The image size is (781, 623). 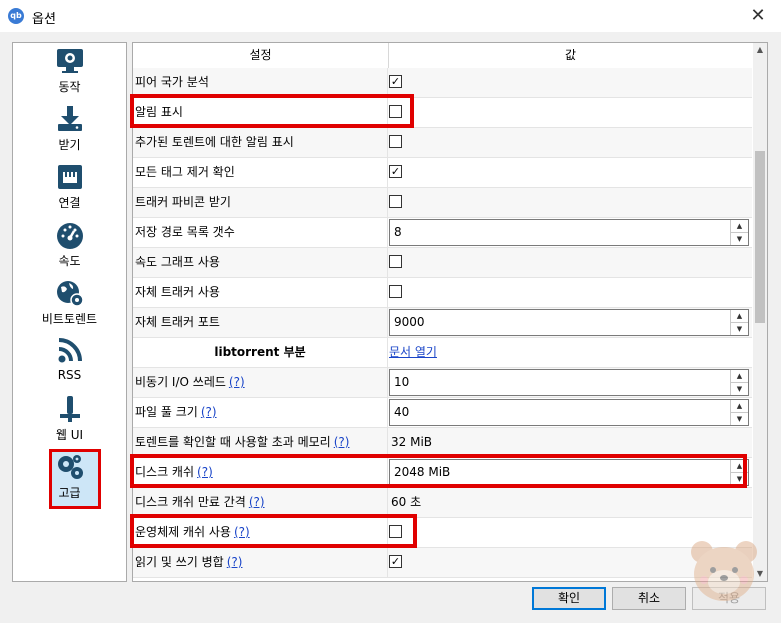 I want to click on table-row: 자체 트래커 포트 9000 ▲ ▼, so click(x=442, y=323).